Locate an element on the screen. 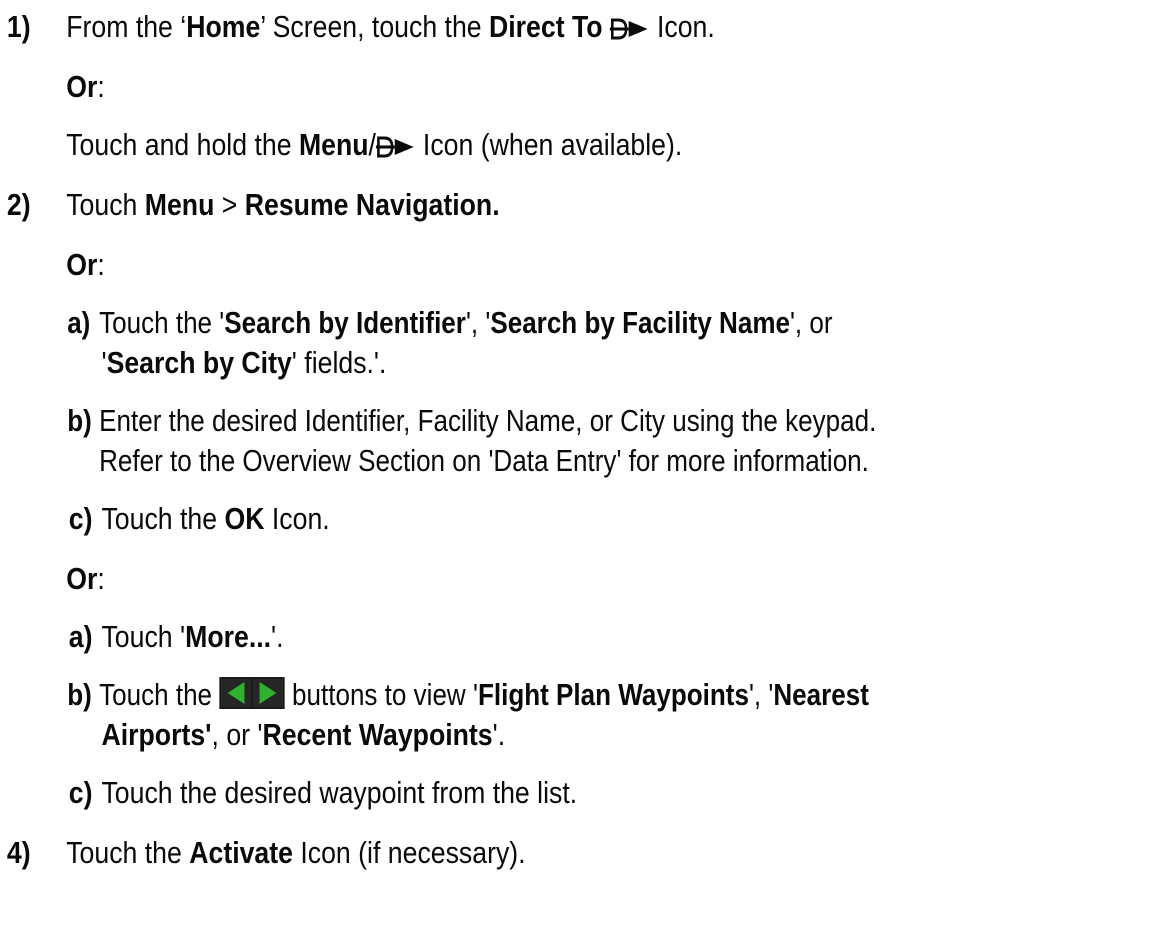 The width and height of the screenshot is (1162, 935). text: Touch the ' is located at coordinates (162, 322).